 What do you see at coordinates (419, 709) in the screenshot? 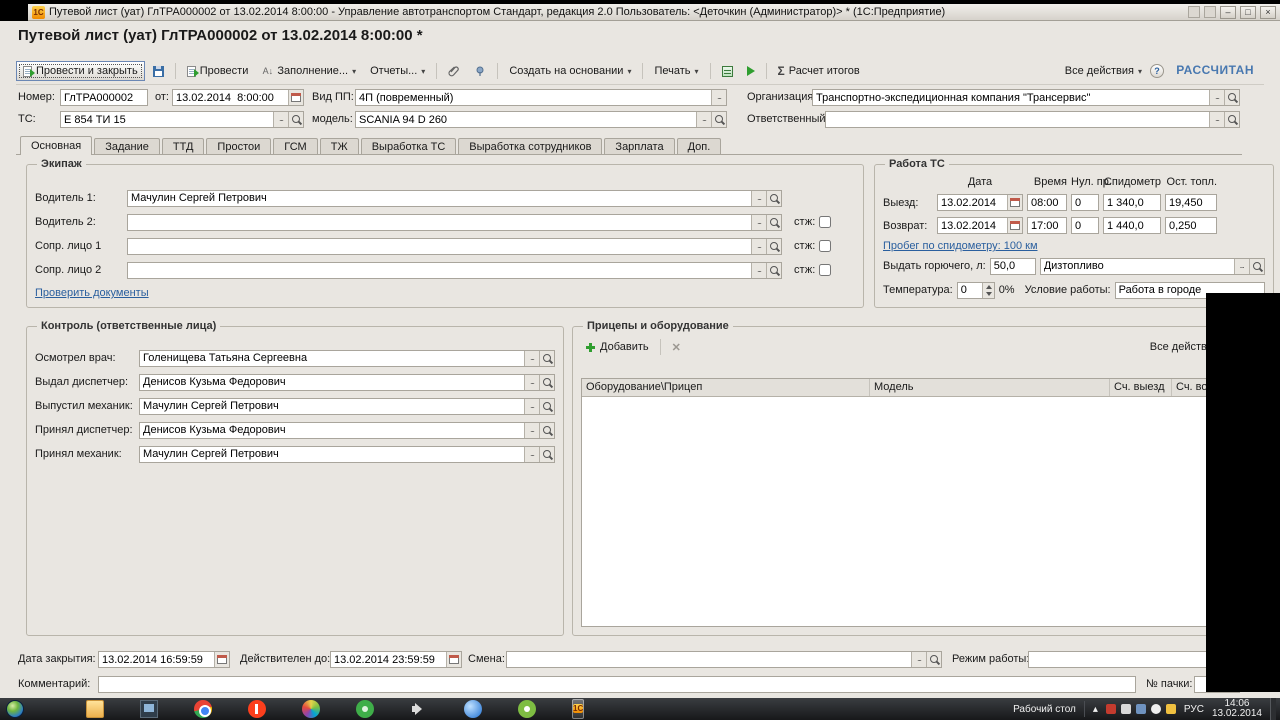
I see `taskbar-icon-volume-app` at bounding box center [419, 709].